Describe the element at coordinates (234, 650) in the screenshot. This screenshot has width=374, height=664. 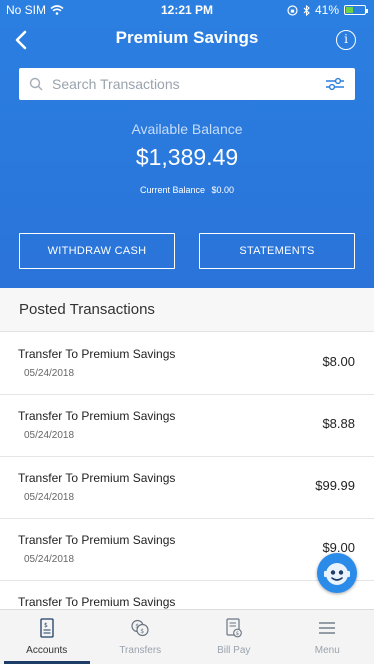
I see `tab-label: Bill Pay` at that location.